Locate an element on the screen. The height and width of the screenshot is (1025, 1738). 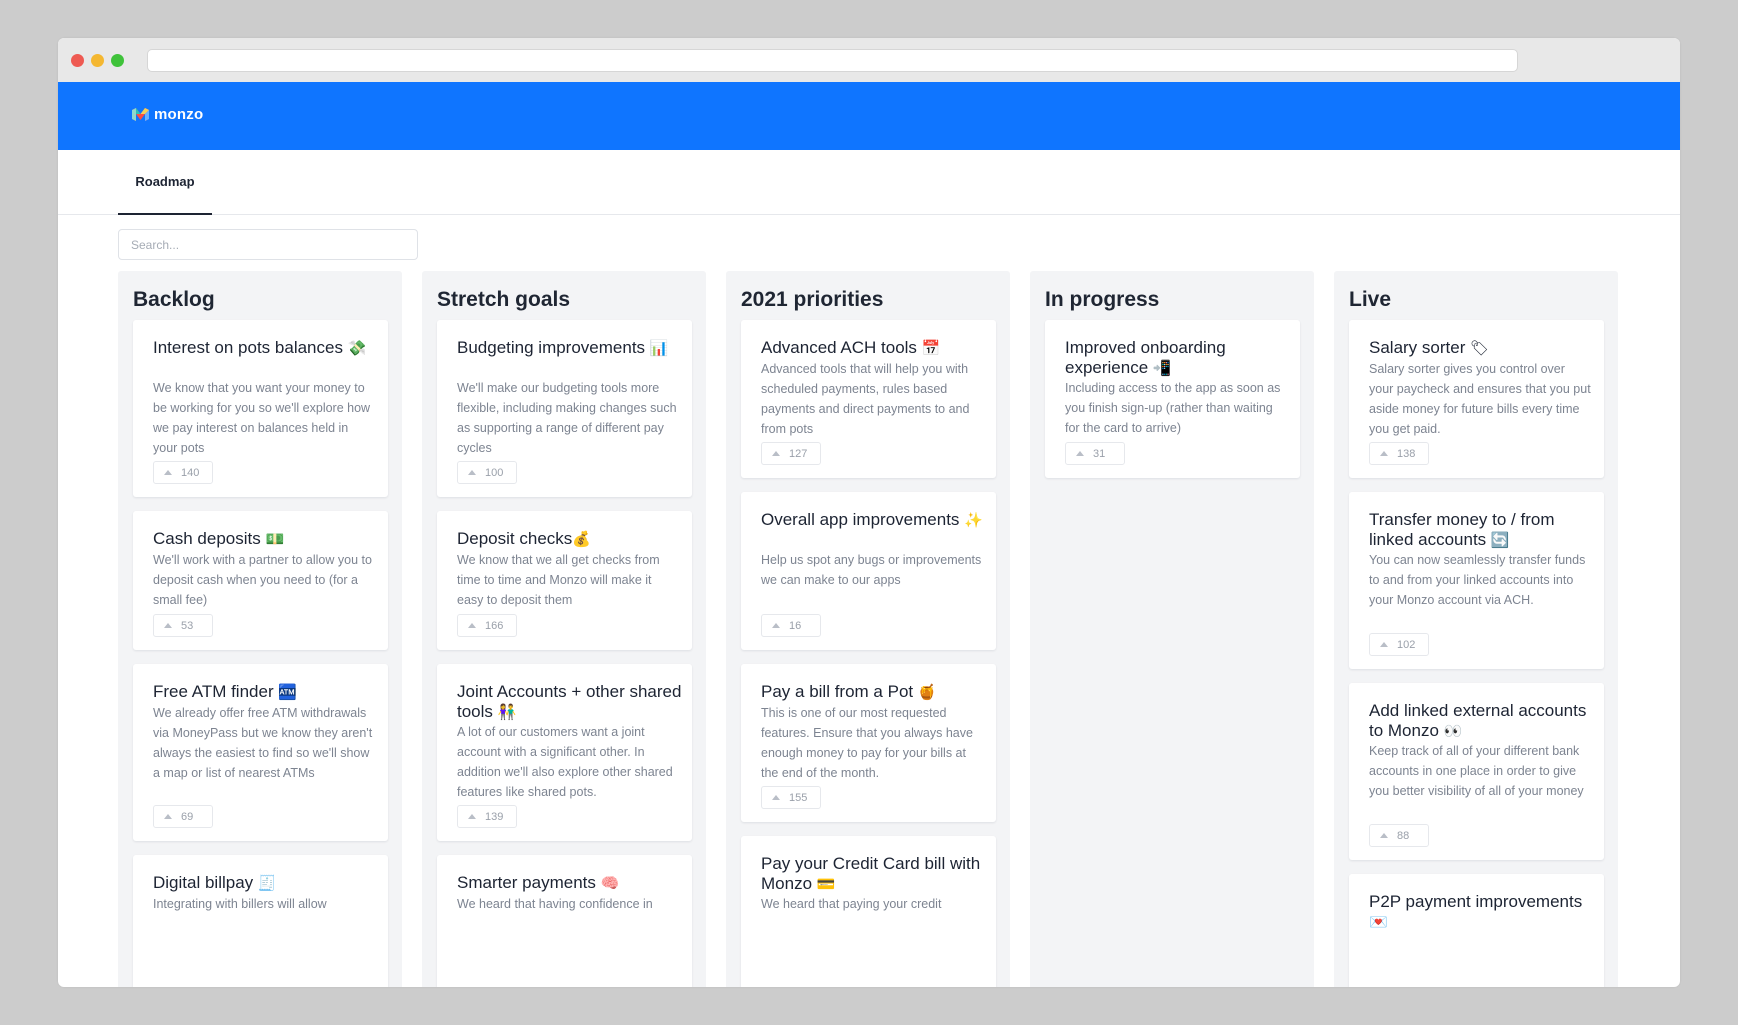
minimize-window-button is located at coordinates (97, 60).